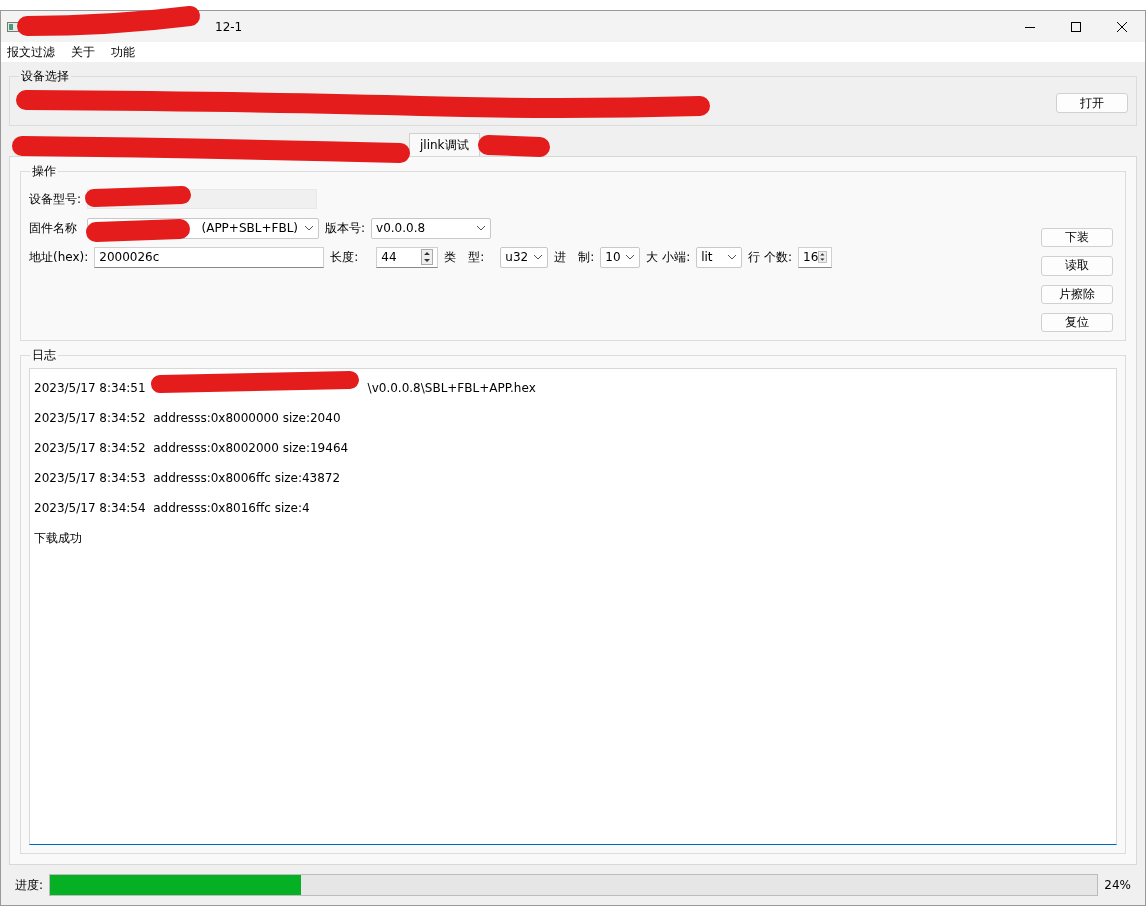 The height and width of the screenshot is (908, 1148). I want to click on group-title: 日志, so click(44, 355).